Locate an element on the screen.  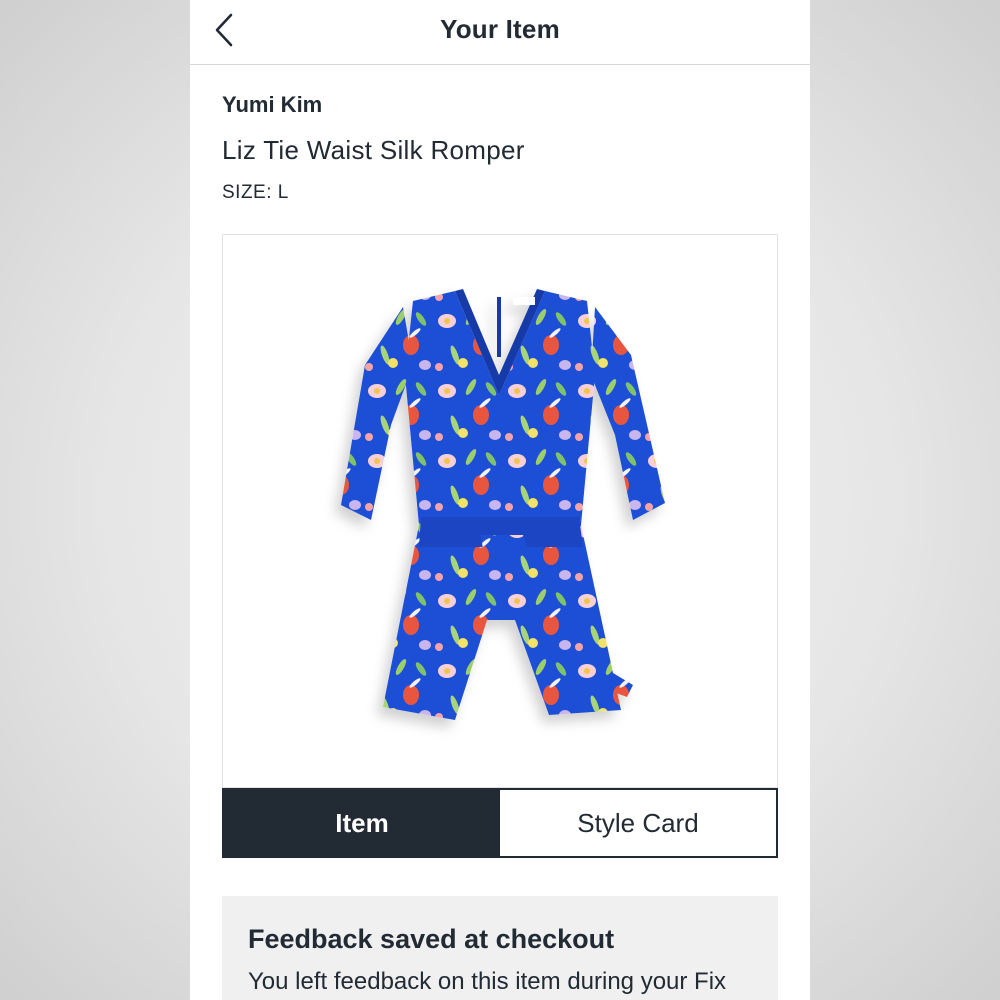
view-toggle: Item Style Card is located at coordinates (500, 823).